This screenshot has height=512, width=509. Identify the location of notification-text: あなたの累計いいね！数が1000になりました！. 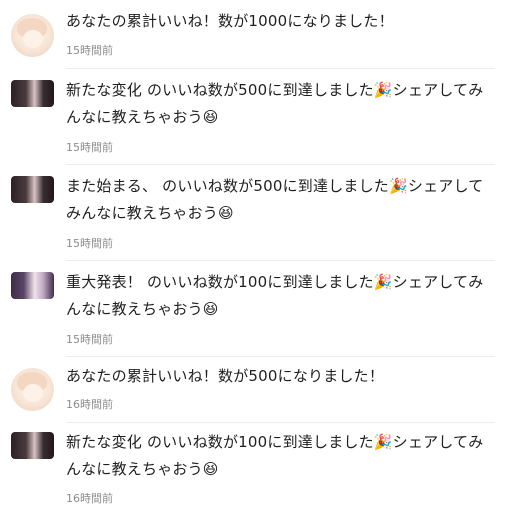
(230, 21).